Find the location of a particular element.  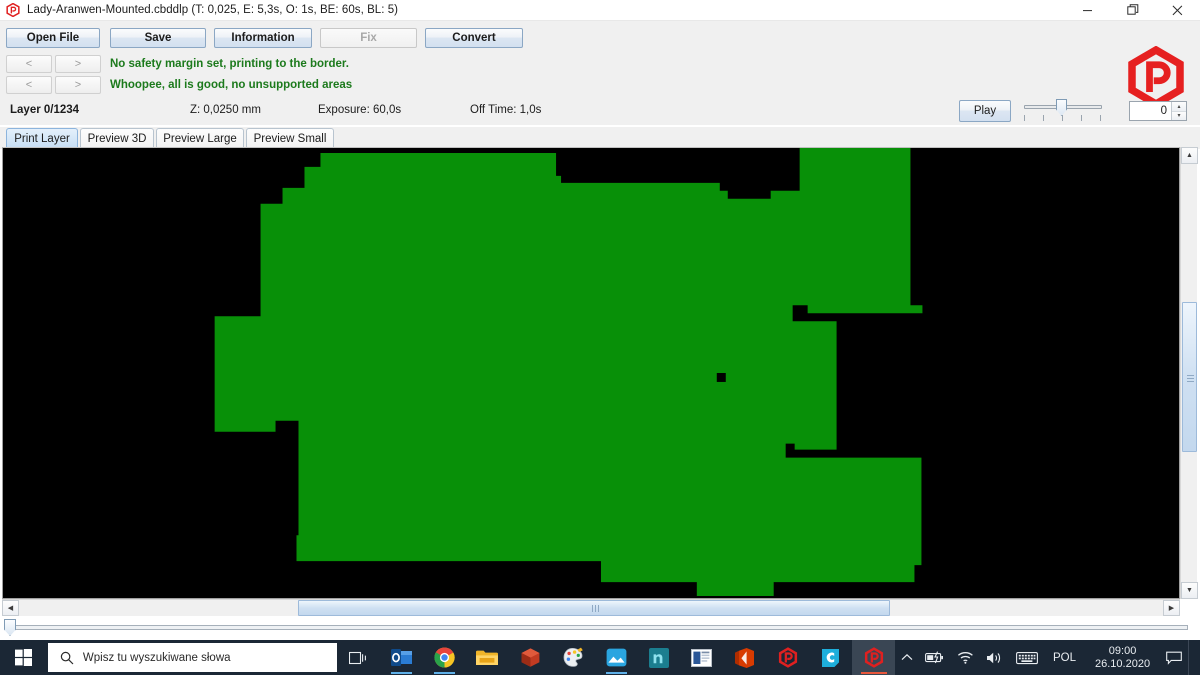

clock-date: 26.10.2020 is located at coordinates (1123, 663).